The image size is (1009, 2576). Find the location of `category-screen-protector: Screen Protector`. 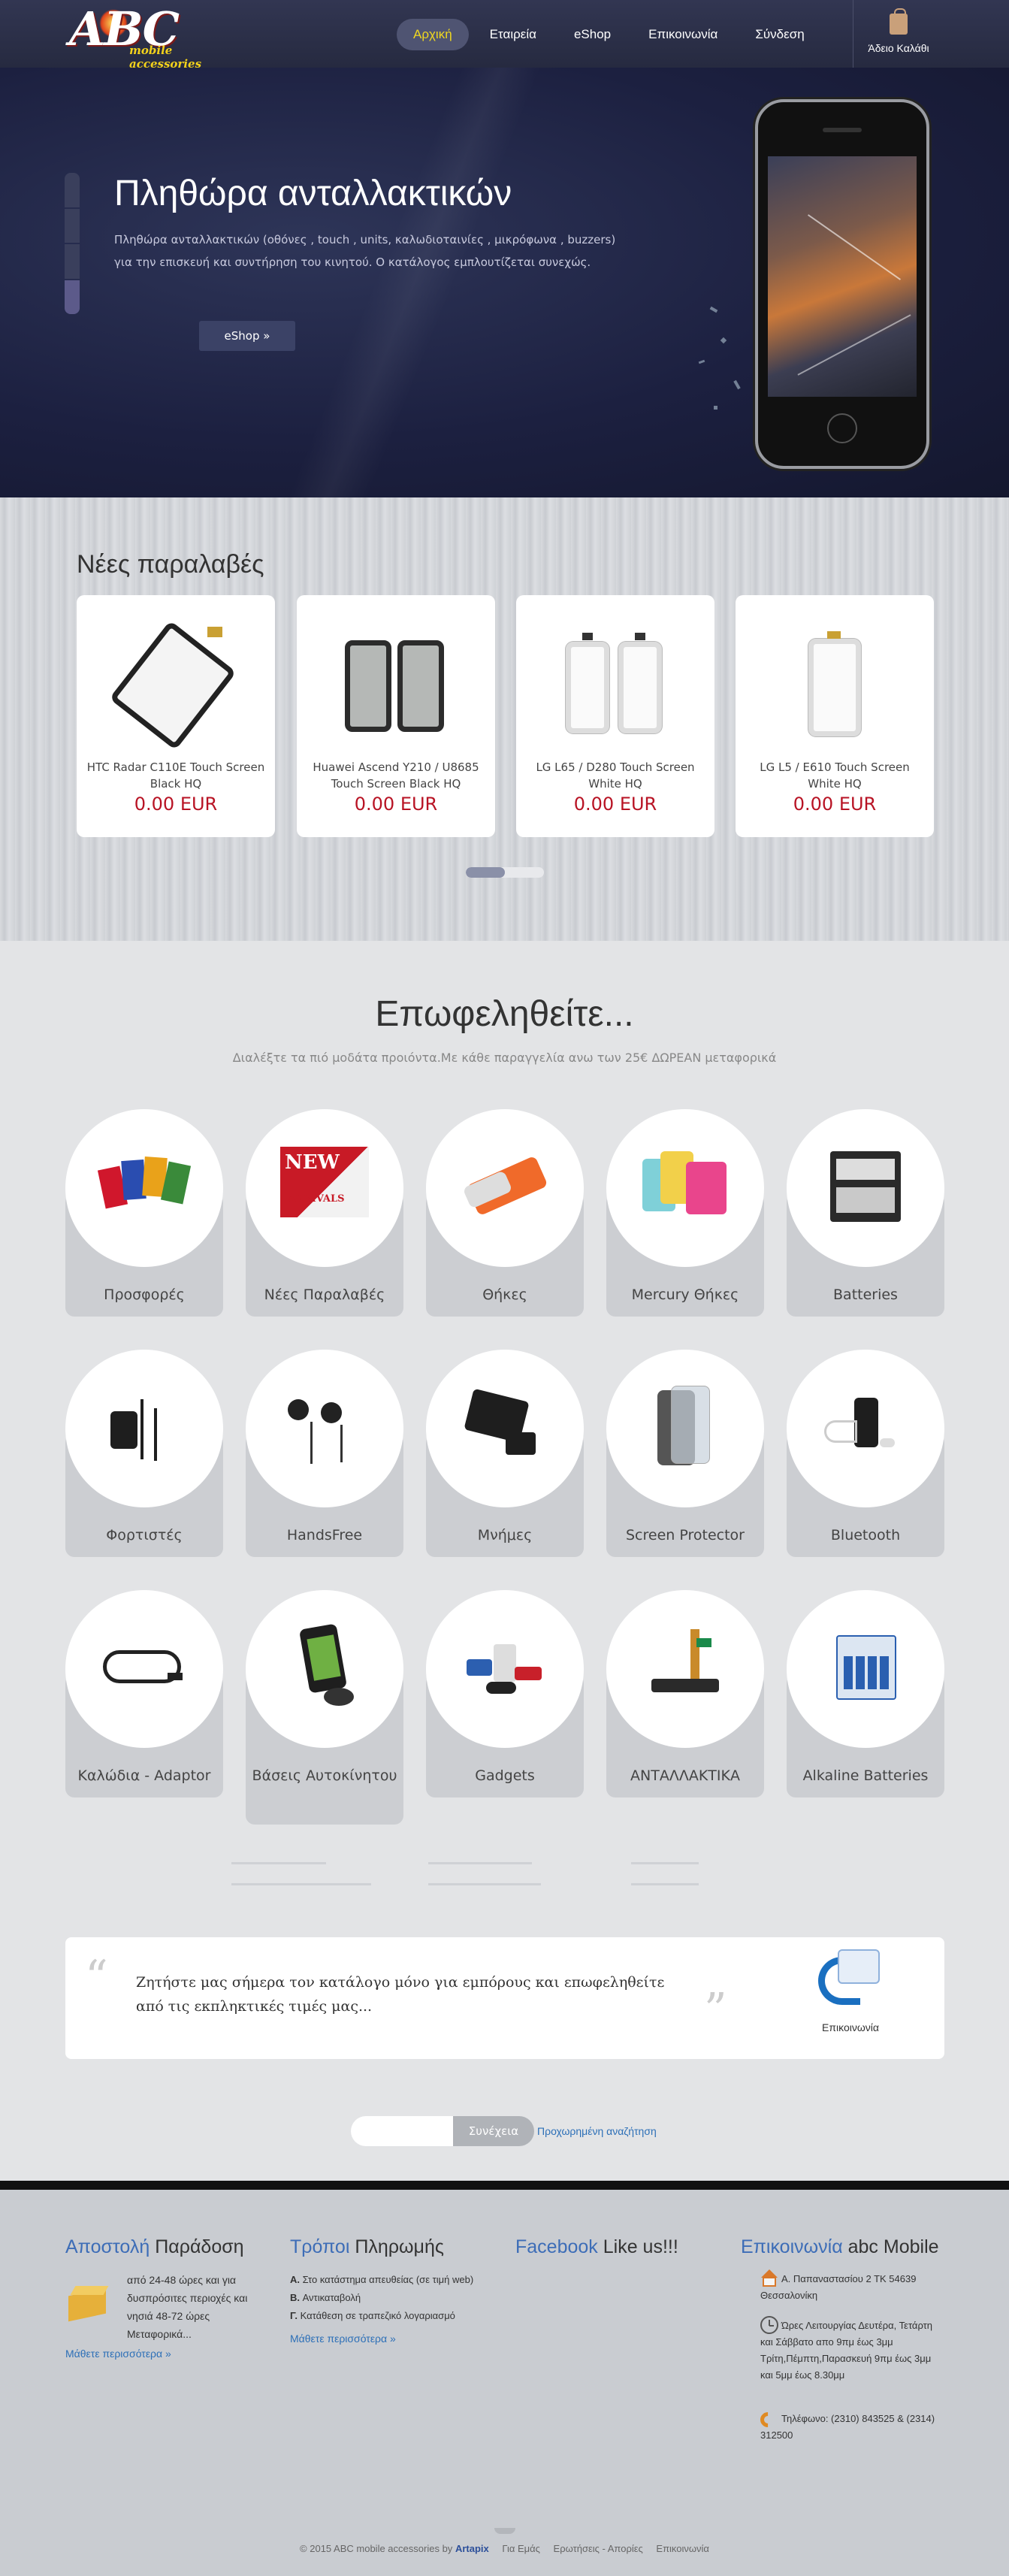

category-screen-protector: Screen Protector is located at coordinates (685, 1453).